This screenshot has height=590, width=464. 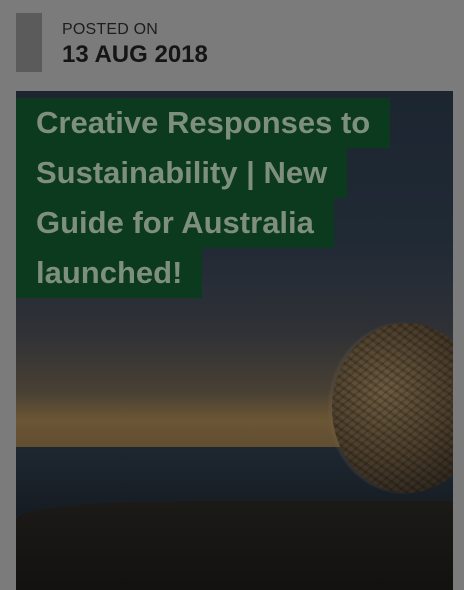 I want to click on post-title-line: Creative Responses to, so click(x=203, y=123).